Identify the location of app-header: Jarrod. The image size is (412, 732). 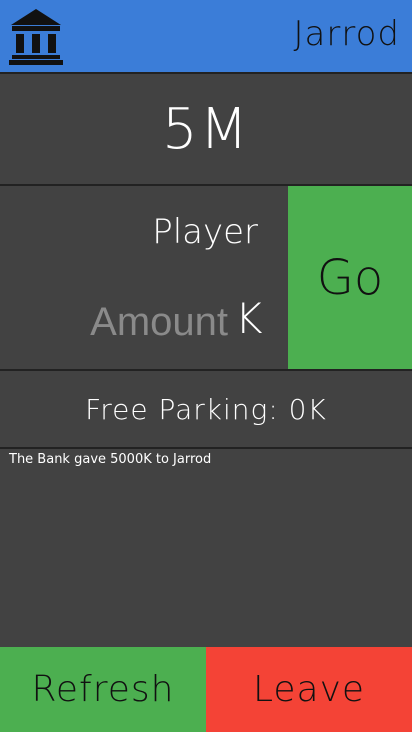
(206, 37).